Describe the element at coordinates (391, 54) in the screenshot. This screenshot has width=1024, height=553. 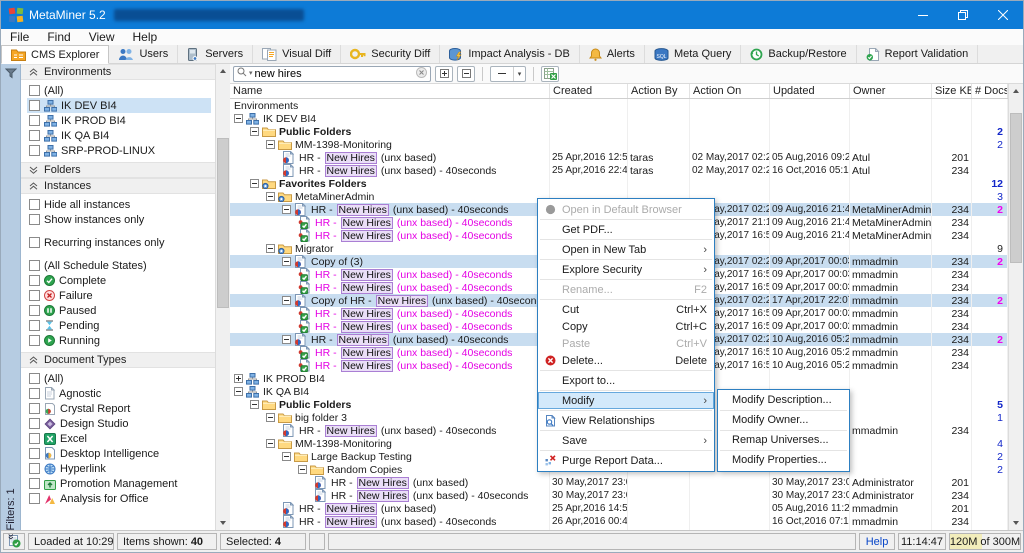
I see `toolbar-tab-security-diff: Security Diff` at that location.